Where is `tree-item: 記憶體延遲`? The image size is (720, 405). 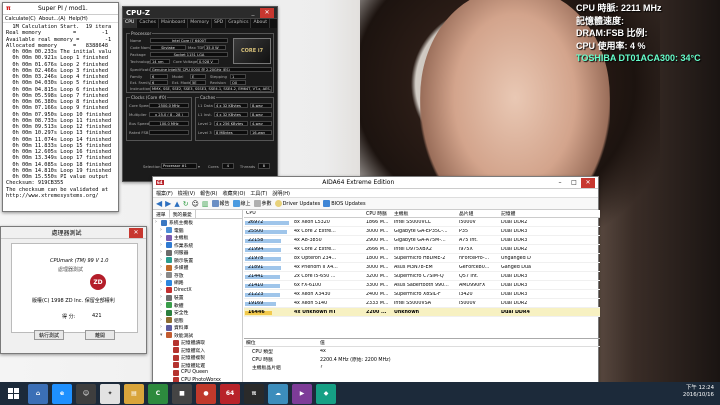 tree-item: 記憶體延遲 is located at coordinates (198, 366).